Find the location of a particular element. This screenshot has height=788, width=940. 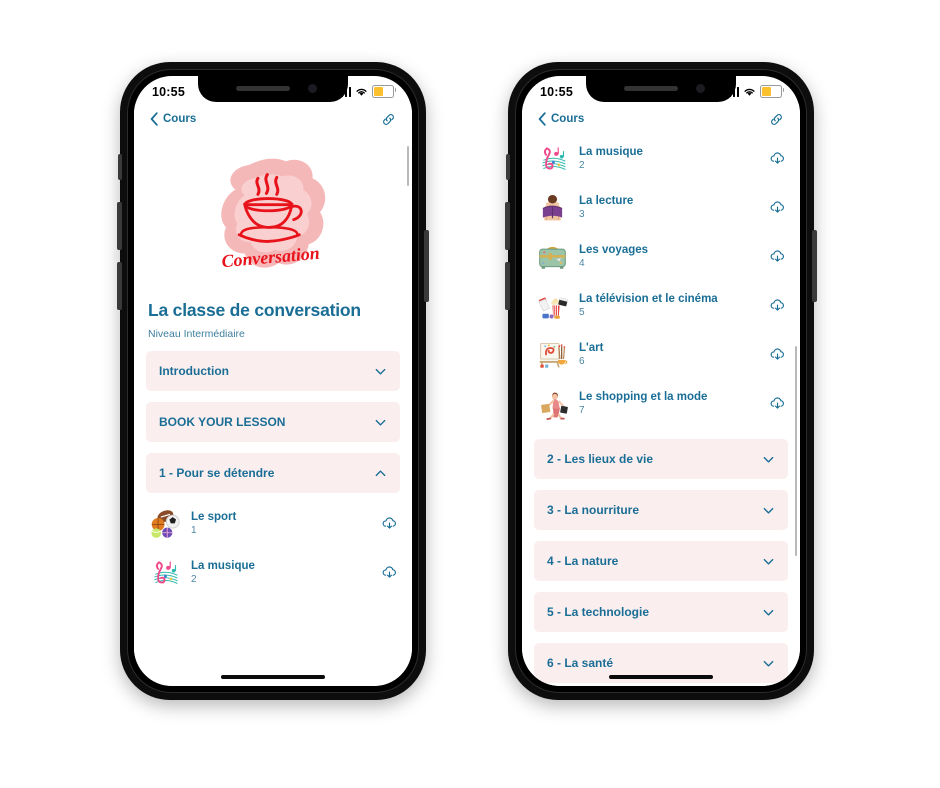

battery-low-power-icon is located at coordinates (772, 91).